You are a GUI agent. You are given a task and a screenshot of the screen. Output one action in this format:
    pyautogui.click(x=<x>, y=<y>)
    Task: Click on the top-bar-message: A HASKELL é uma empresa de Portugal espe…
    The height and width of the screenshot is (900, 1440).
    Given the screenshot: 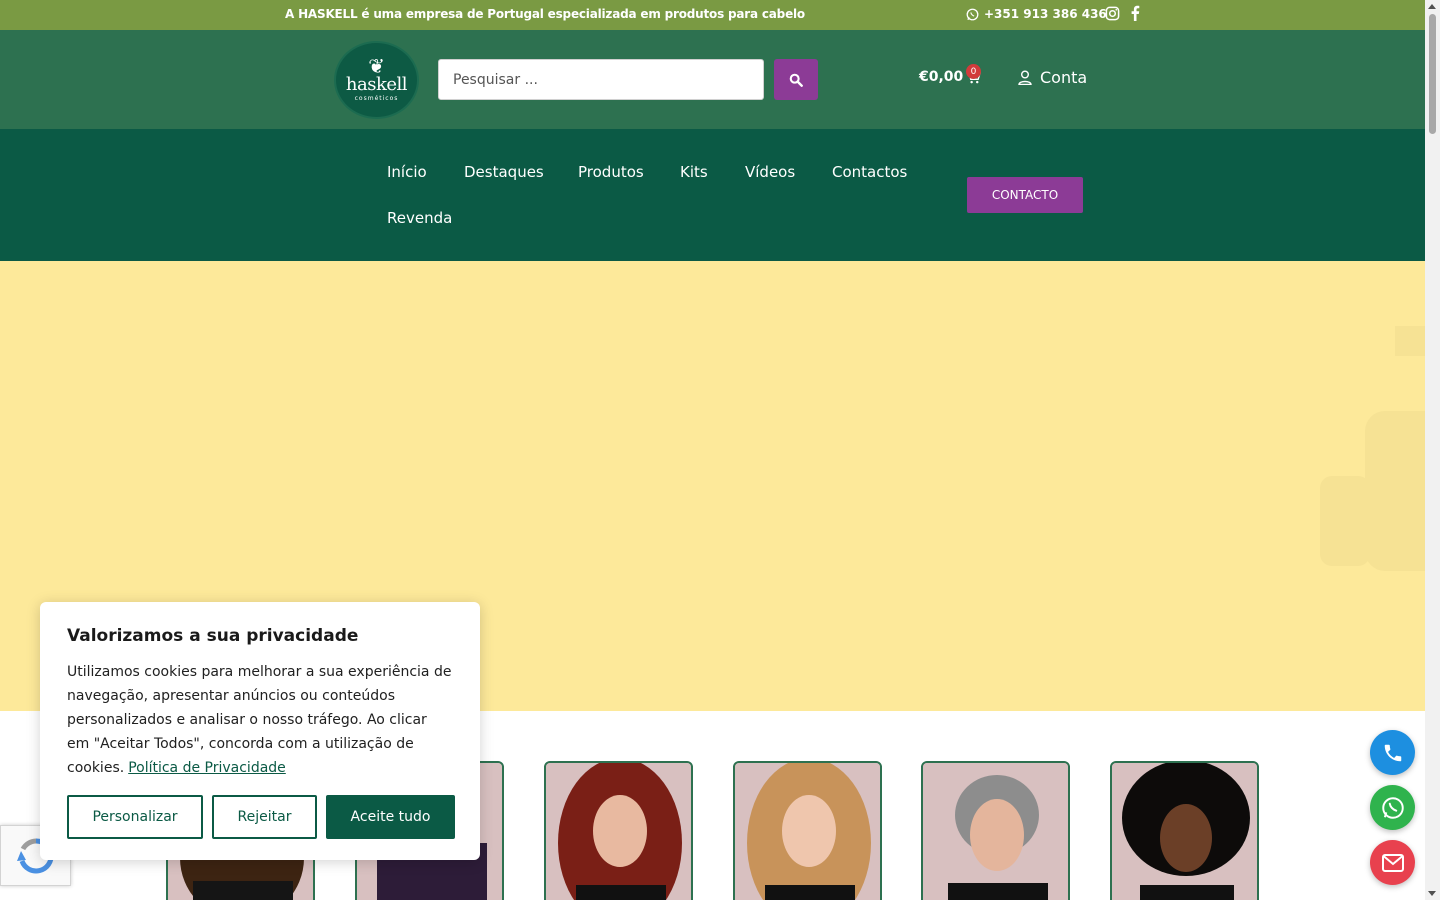 What is the action you would take?
    pyautogui.click(x=545, y=14)
    